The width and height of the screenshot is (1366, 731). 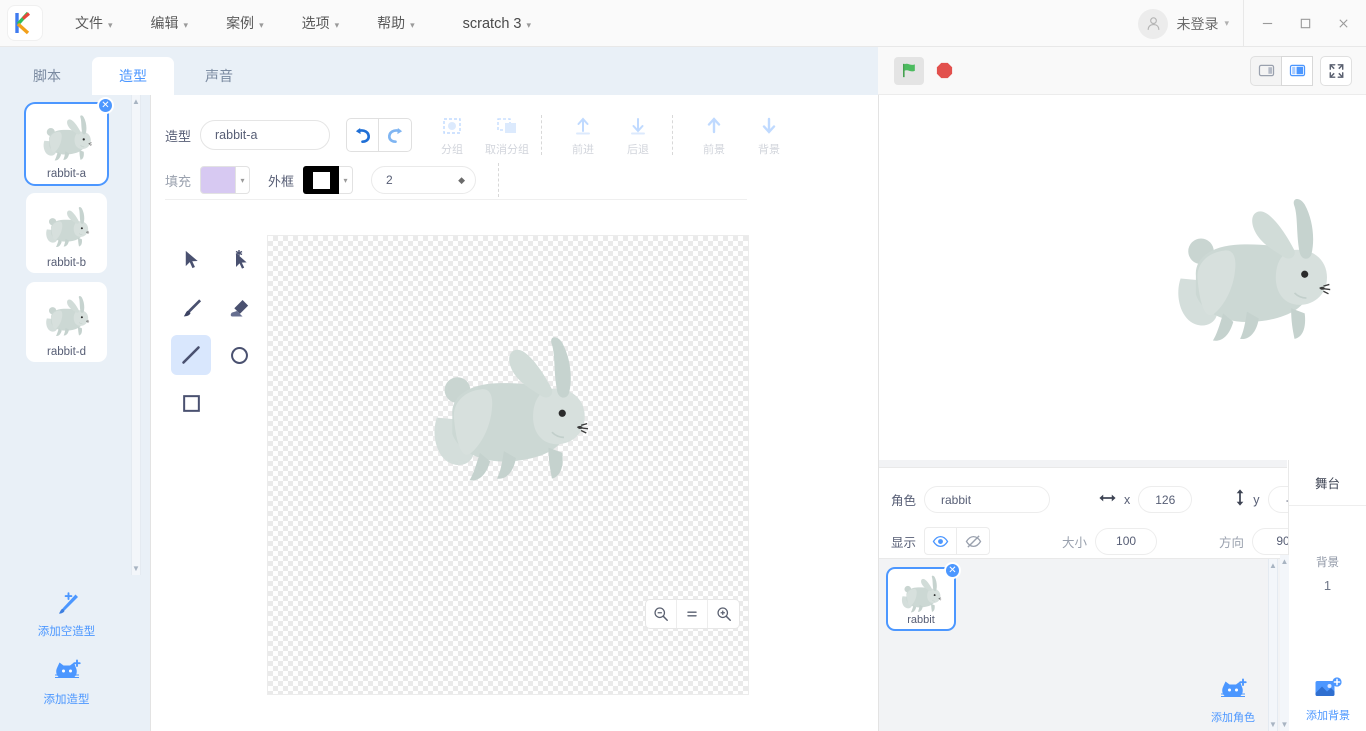 What do you see at coordinates (461, 180) in the screenshot?
I see `stroke-width-stepper: ◆` at bounding box center [461, 180].